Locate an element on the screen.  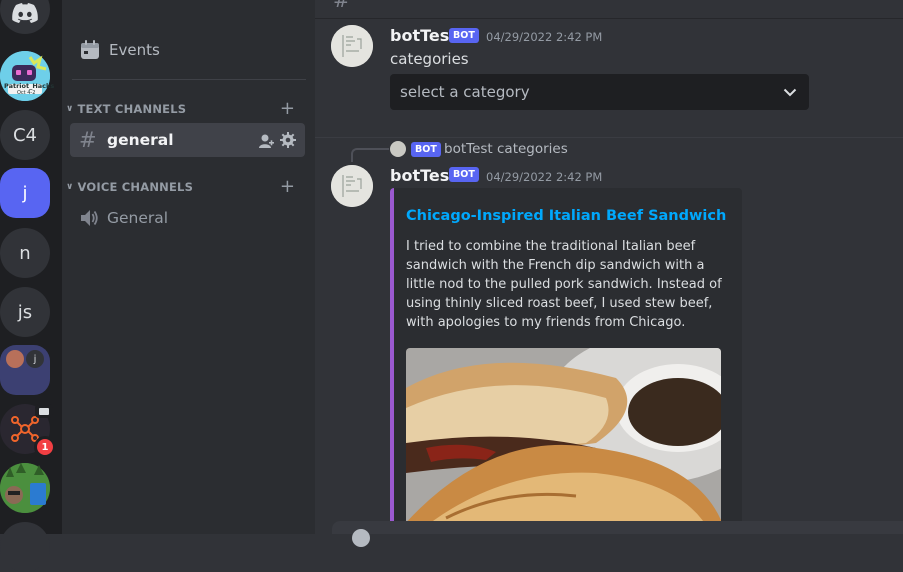
voice-channels-category: ∨ VOICE CHANNELS is located at coordinates (129, 187).